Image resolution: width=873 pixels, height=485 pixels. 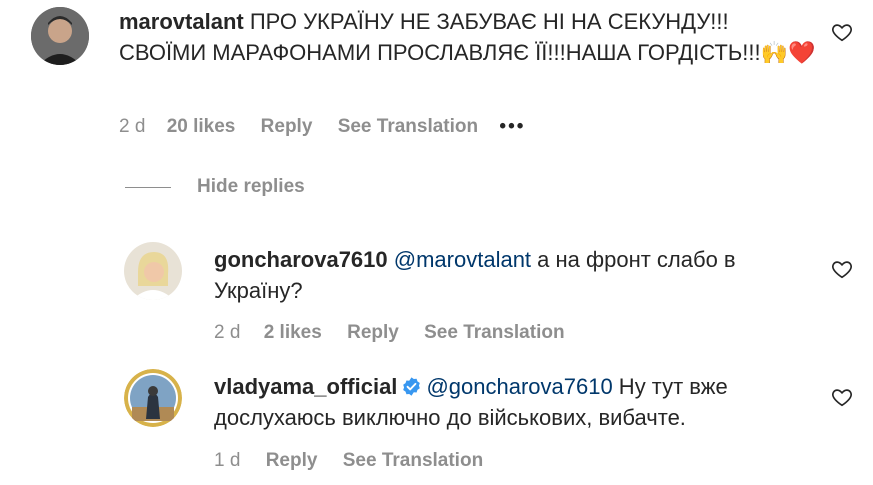 I want to click on divider, so click(x=148, y=187).